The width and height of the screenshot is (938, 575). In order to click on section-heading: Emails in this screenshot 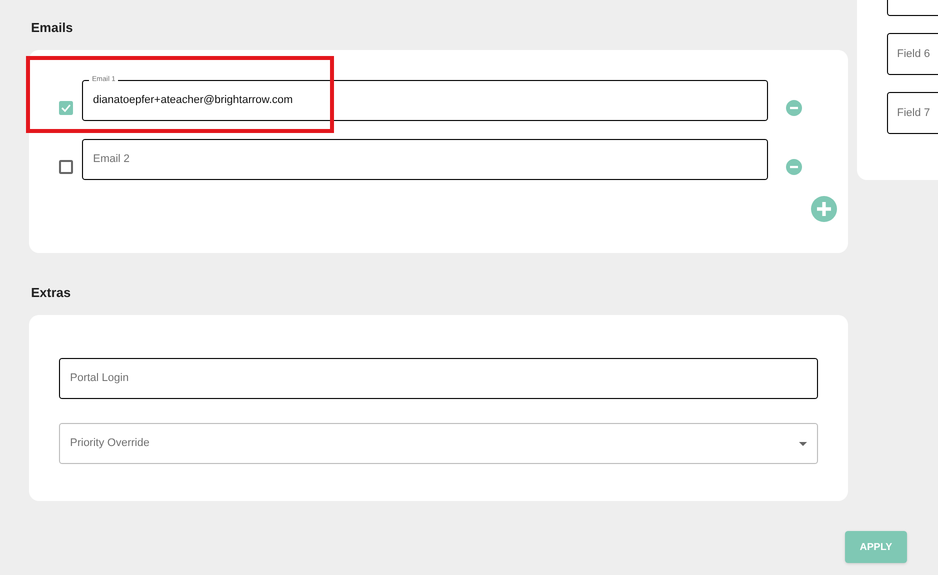, I will do `click(52, 27)`.